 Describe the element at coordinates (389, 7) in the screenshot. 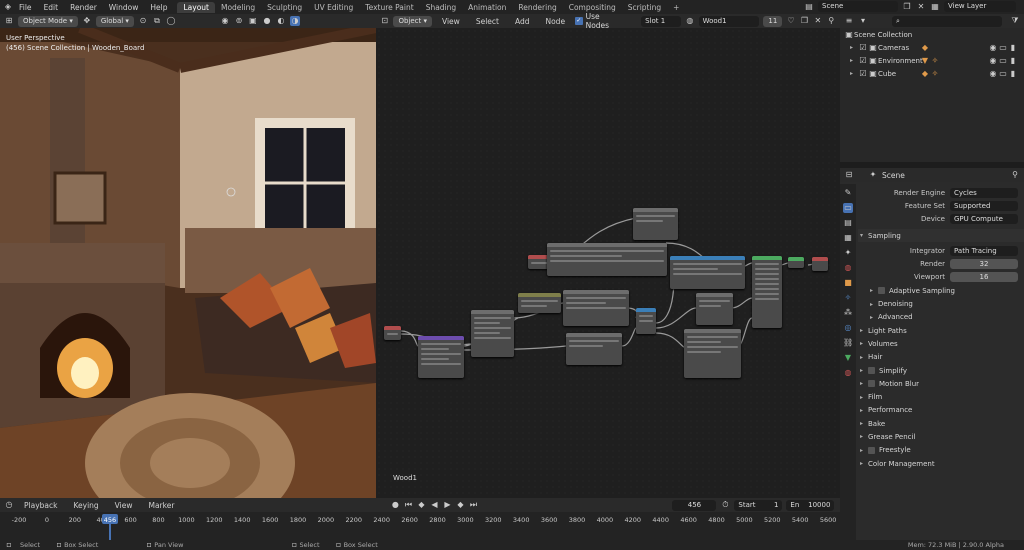

I see `tab-texture-paint: Texture Paint` at that location.